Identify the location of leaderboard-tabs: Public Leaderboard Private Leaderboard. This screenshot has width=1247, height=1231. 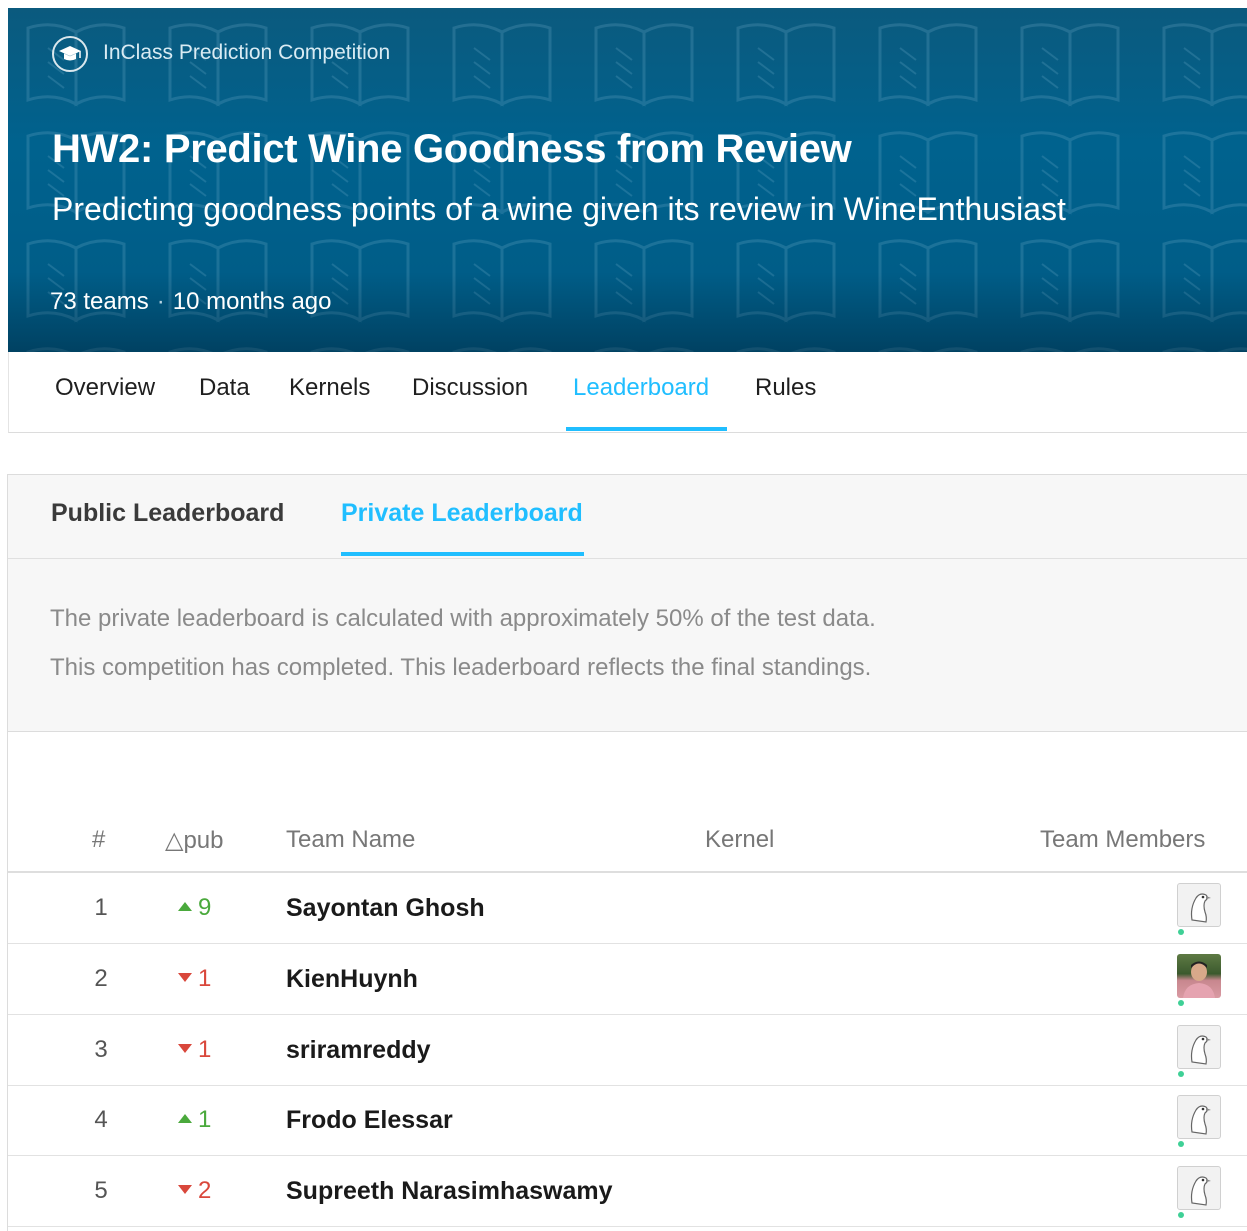
(627, 517).